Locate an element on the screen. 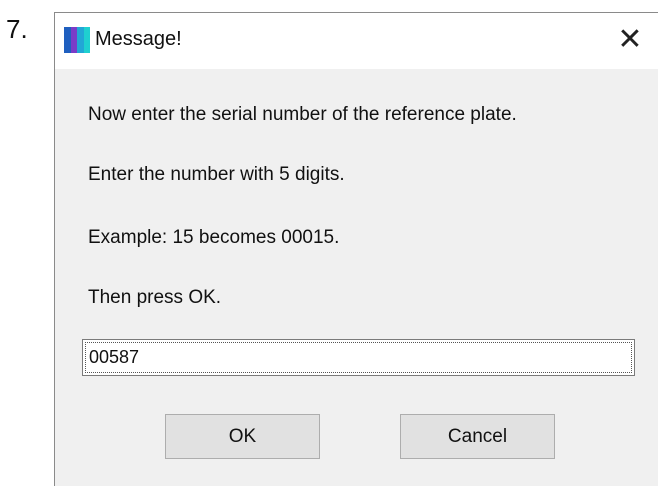 Image resolution: width=658 pixels, height=486 pixels. ok-button: OK is located at coordinates (242, 436).